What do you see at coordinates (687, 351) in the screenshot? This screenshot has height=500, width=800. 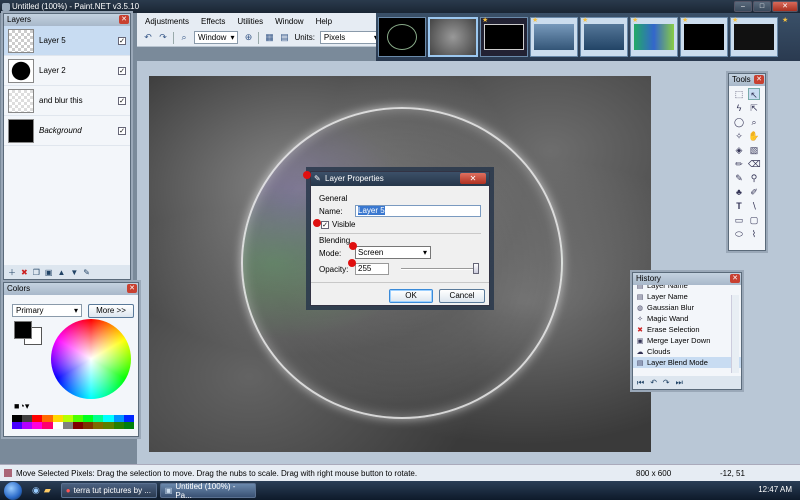 I see `history-item: ☁ Clouds` at bounding box center [687, 351].